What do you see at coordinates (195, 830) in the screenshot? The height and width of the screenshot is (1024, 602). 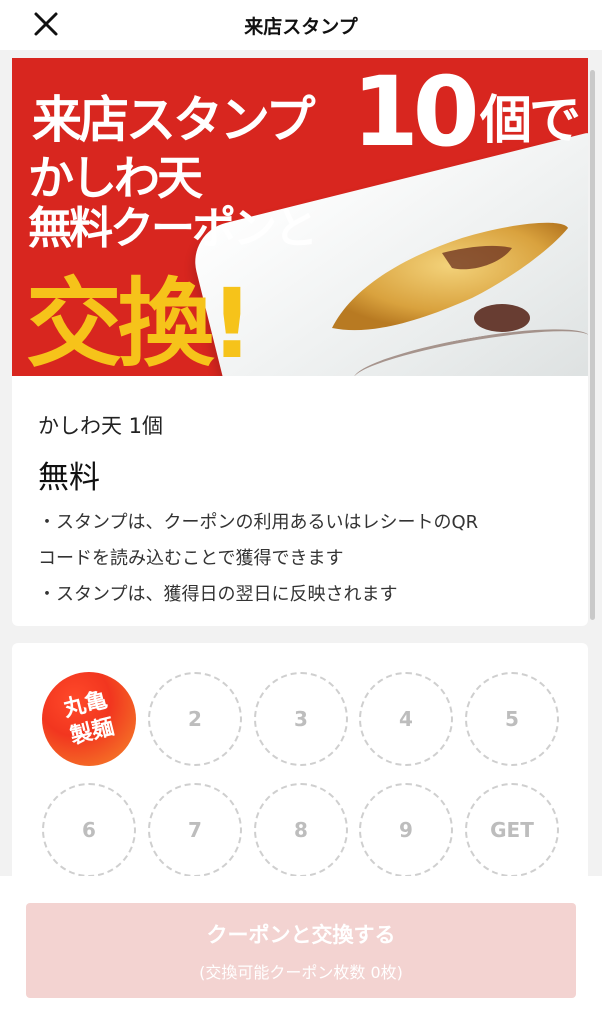 I see `stamp-slot-7: 7` at bounding box center [195, 830].